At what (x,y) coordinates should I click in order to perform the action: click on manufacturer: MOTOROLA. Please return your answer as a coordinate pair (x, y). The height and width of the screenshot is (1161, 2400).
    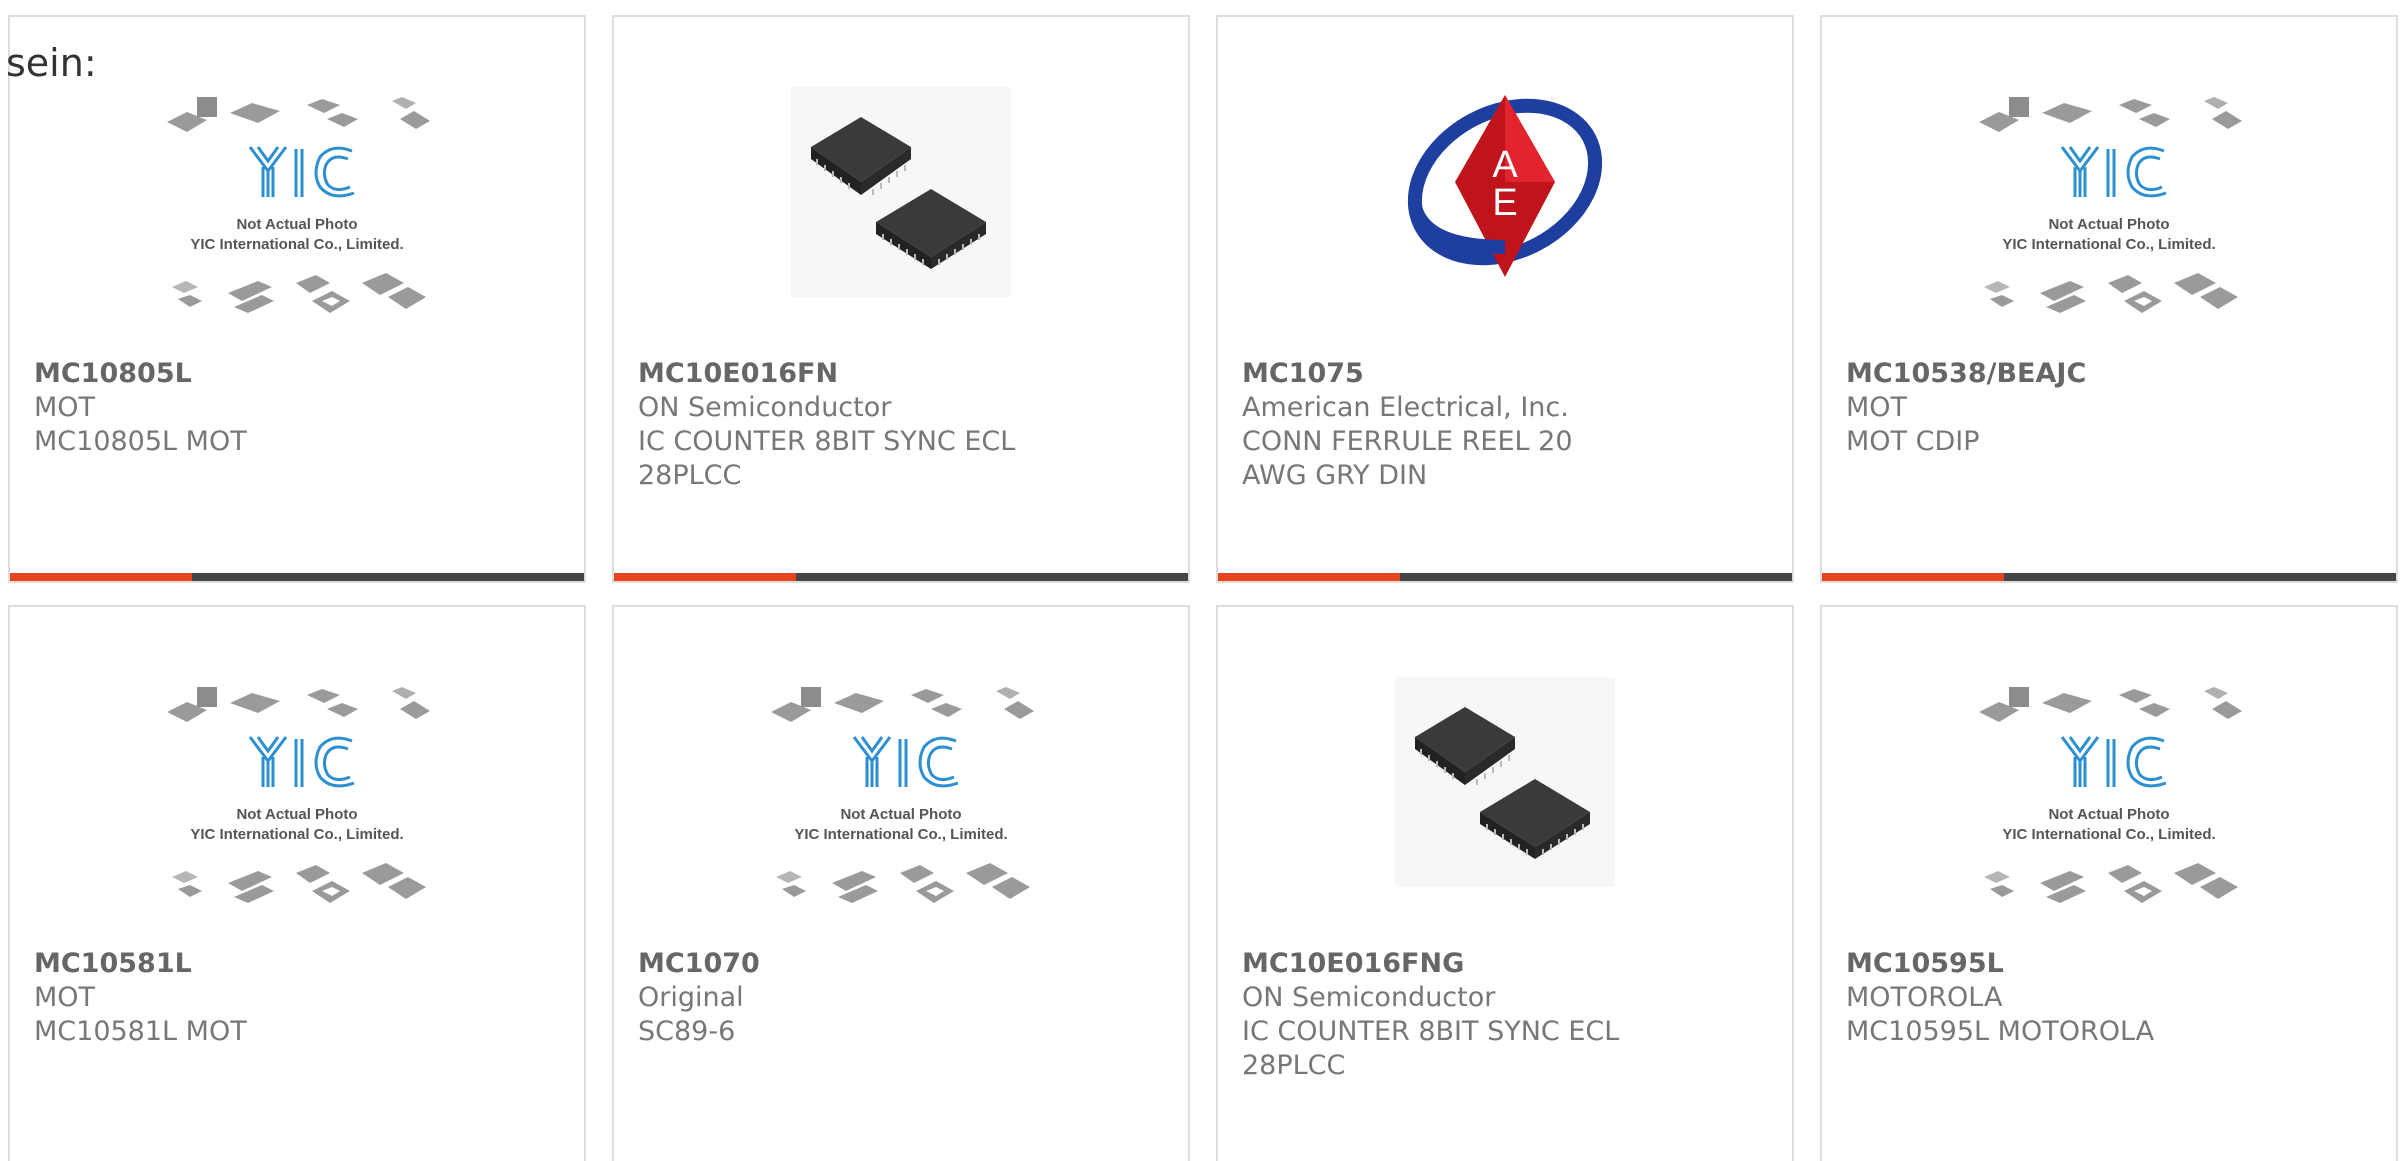
    Looking at the image, I should click on (1924, 997).